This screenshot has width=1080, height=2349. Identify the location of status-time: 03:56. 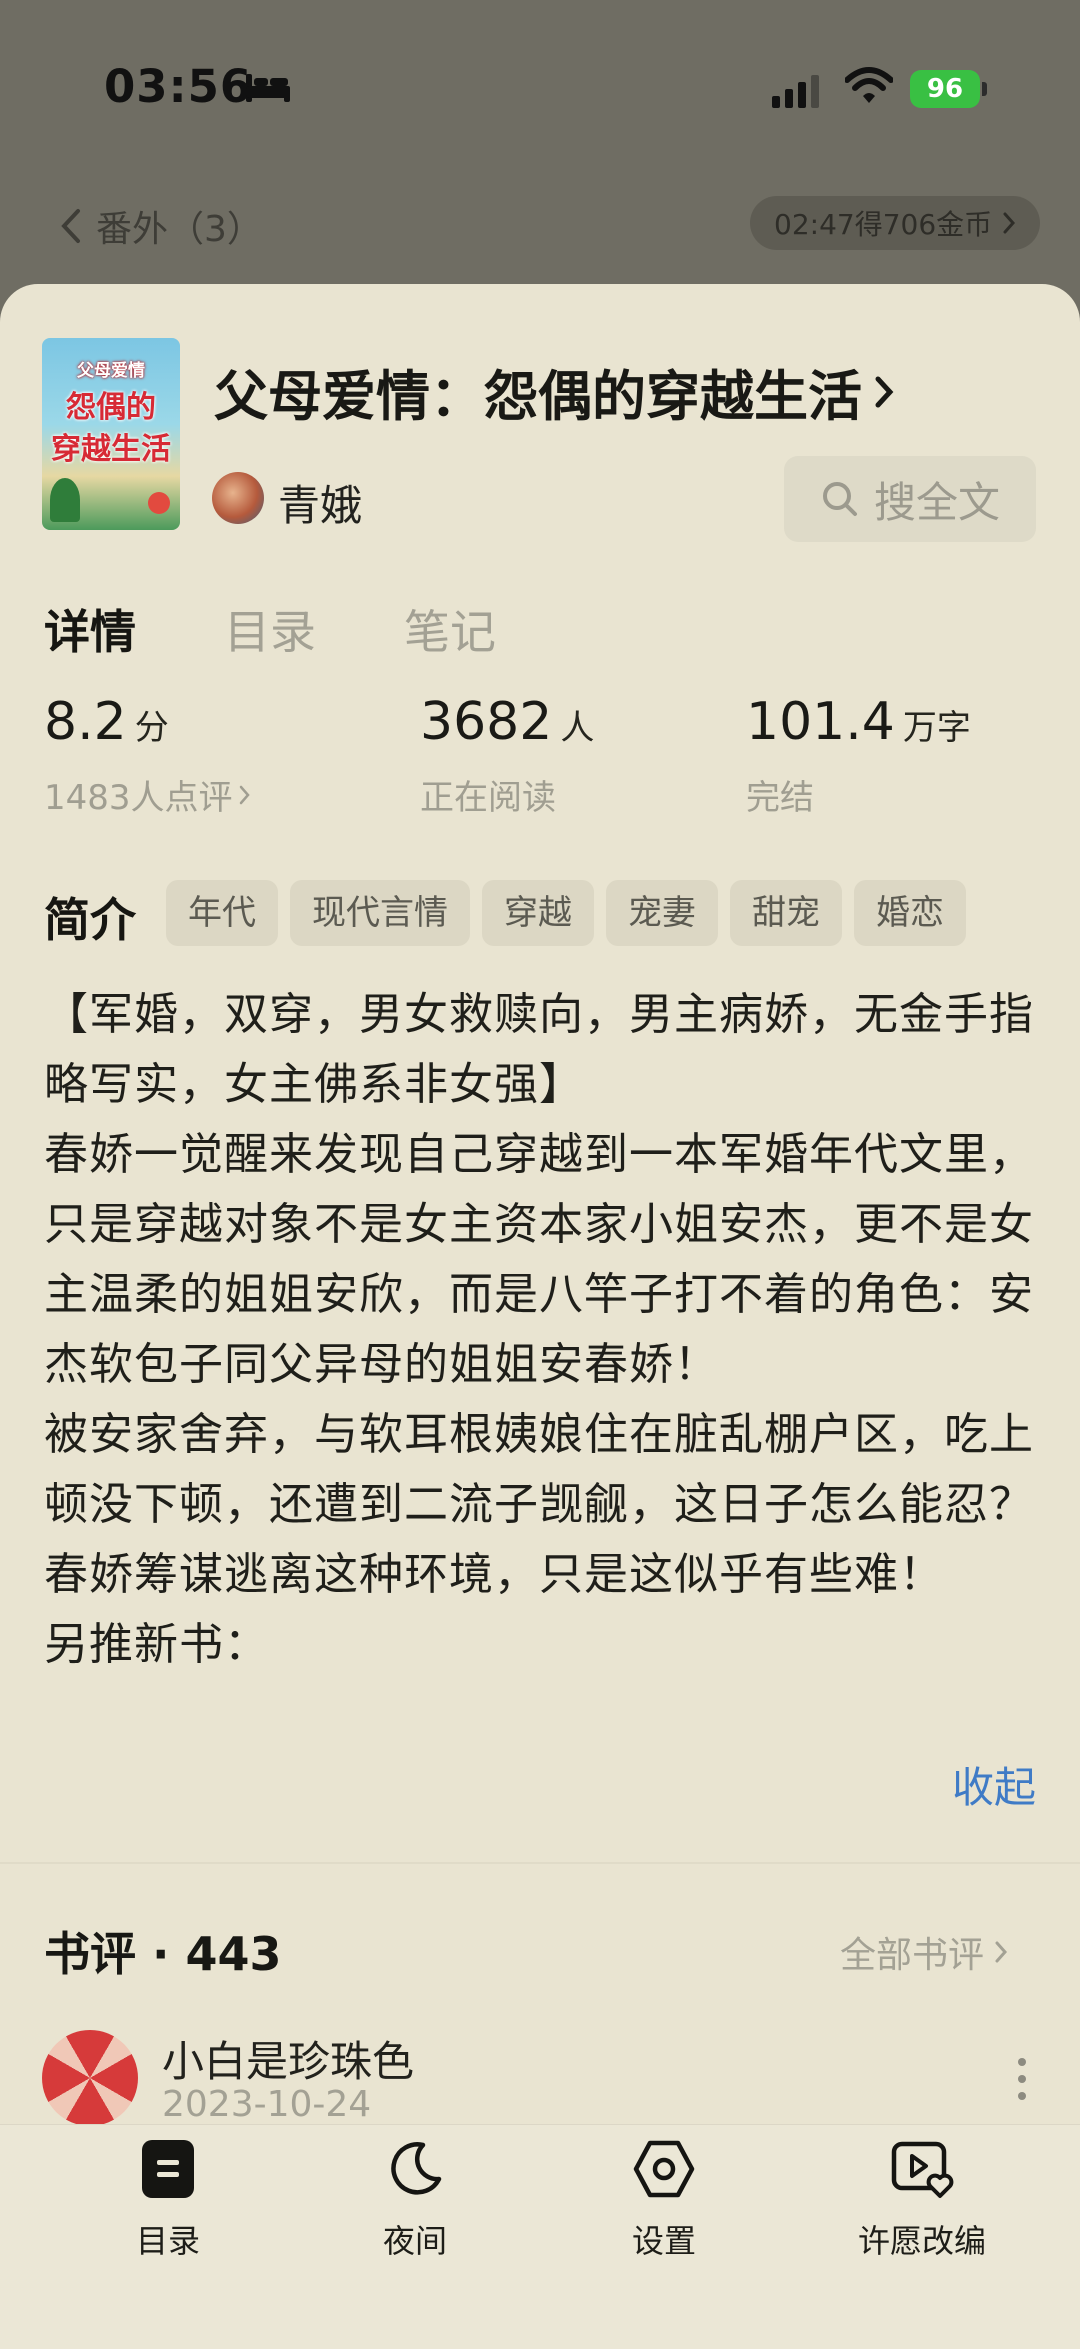
(178, 86).